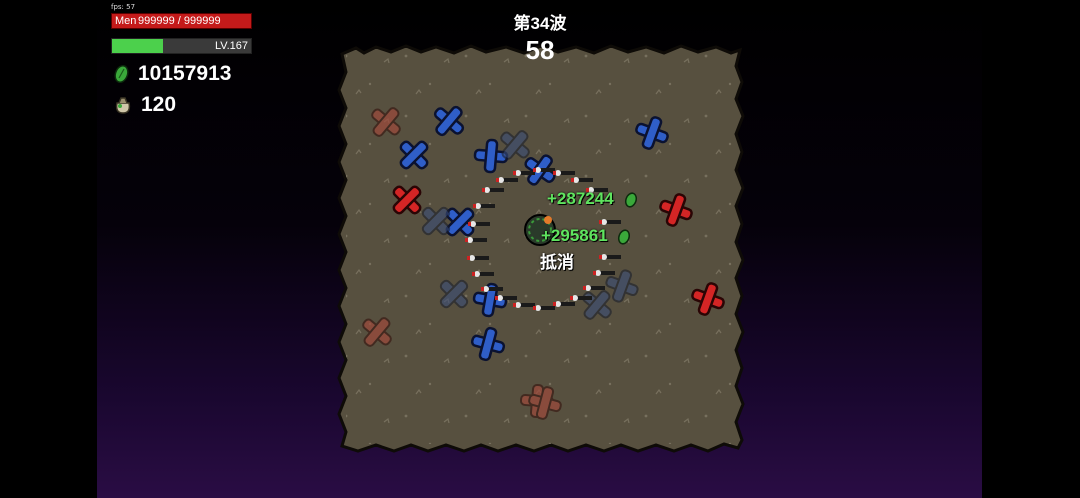 The height and width of the screenshot is (498, 1080). Describe the element at coordinates (540, 23) in the screenshot. I see `wave-title: 第34波` at that location.